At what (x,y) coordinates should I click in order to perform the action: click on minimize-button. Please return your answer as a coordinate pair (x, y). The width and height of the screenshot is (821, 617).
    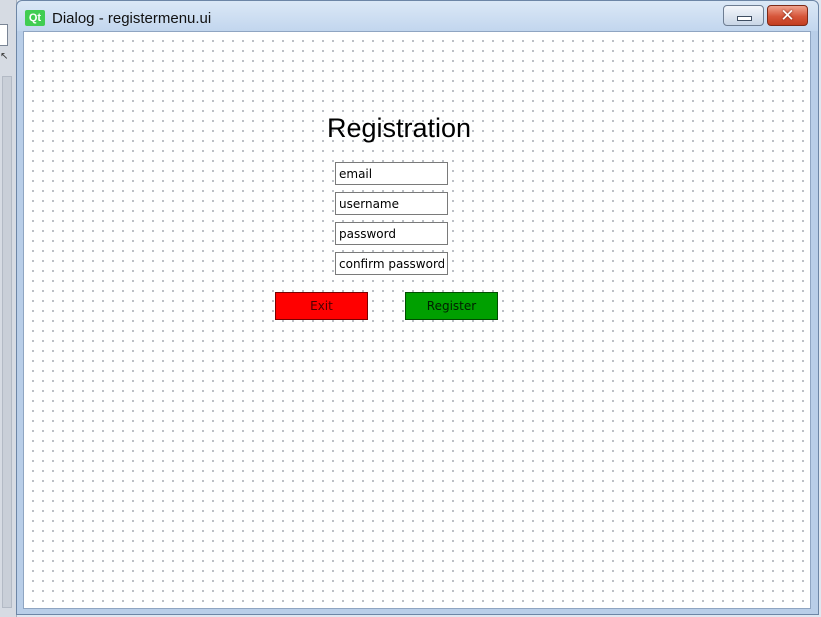
    Looking at the image, I should click on (743, 15).